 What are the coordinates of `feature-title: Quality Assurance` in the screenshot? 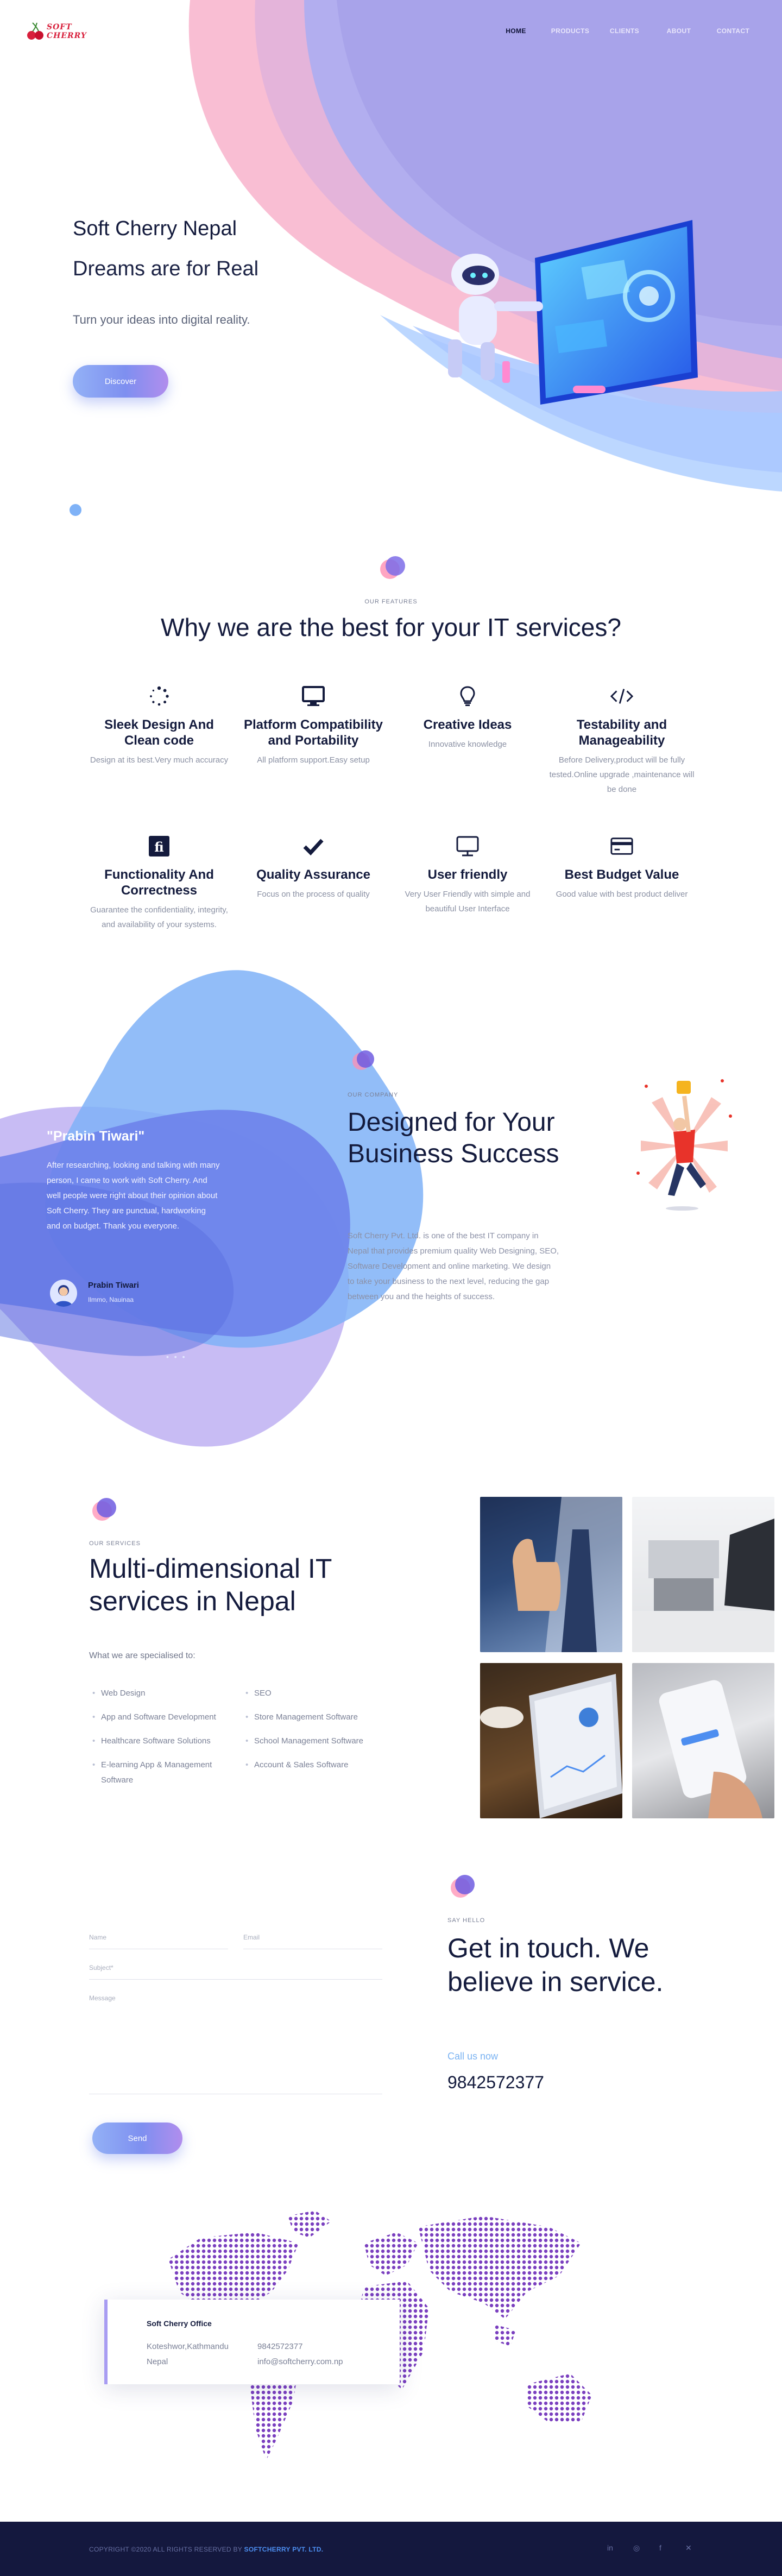 It's located at (313, 874).